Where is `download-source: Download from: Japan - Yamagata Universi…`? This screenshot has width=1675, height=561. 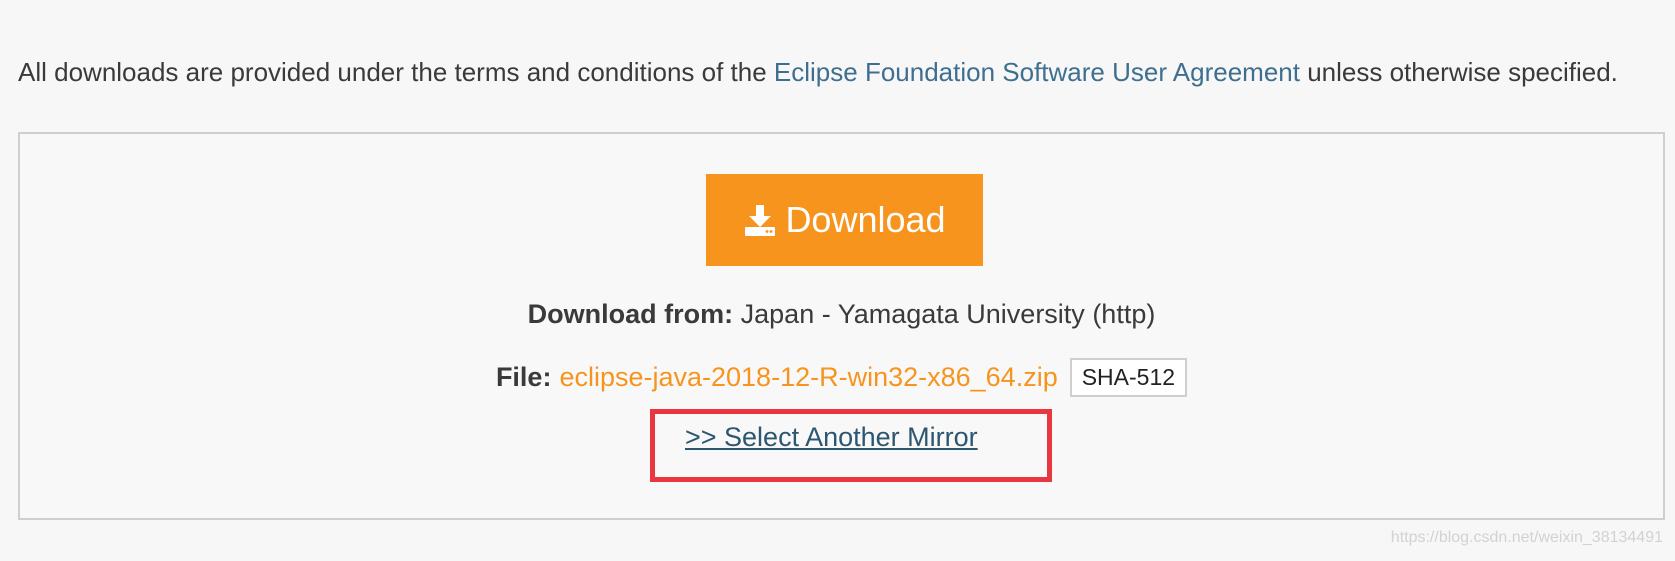 download-source: Download from: Japan - Yamagata Universi… is located at coordinates (841, 314).